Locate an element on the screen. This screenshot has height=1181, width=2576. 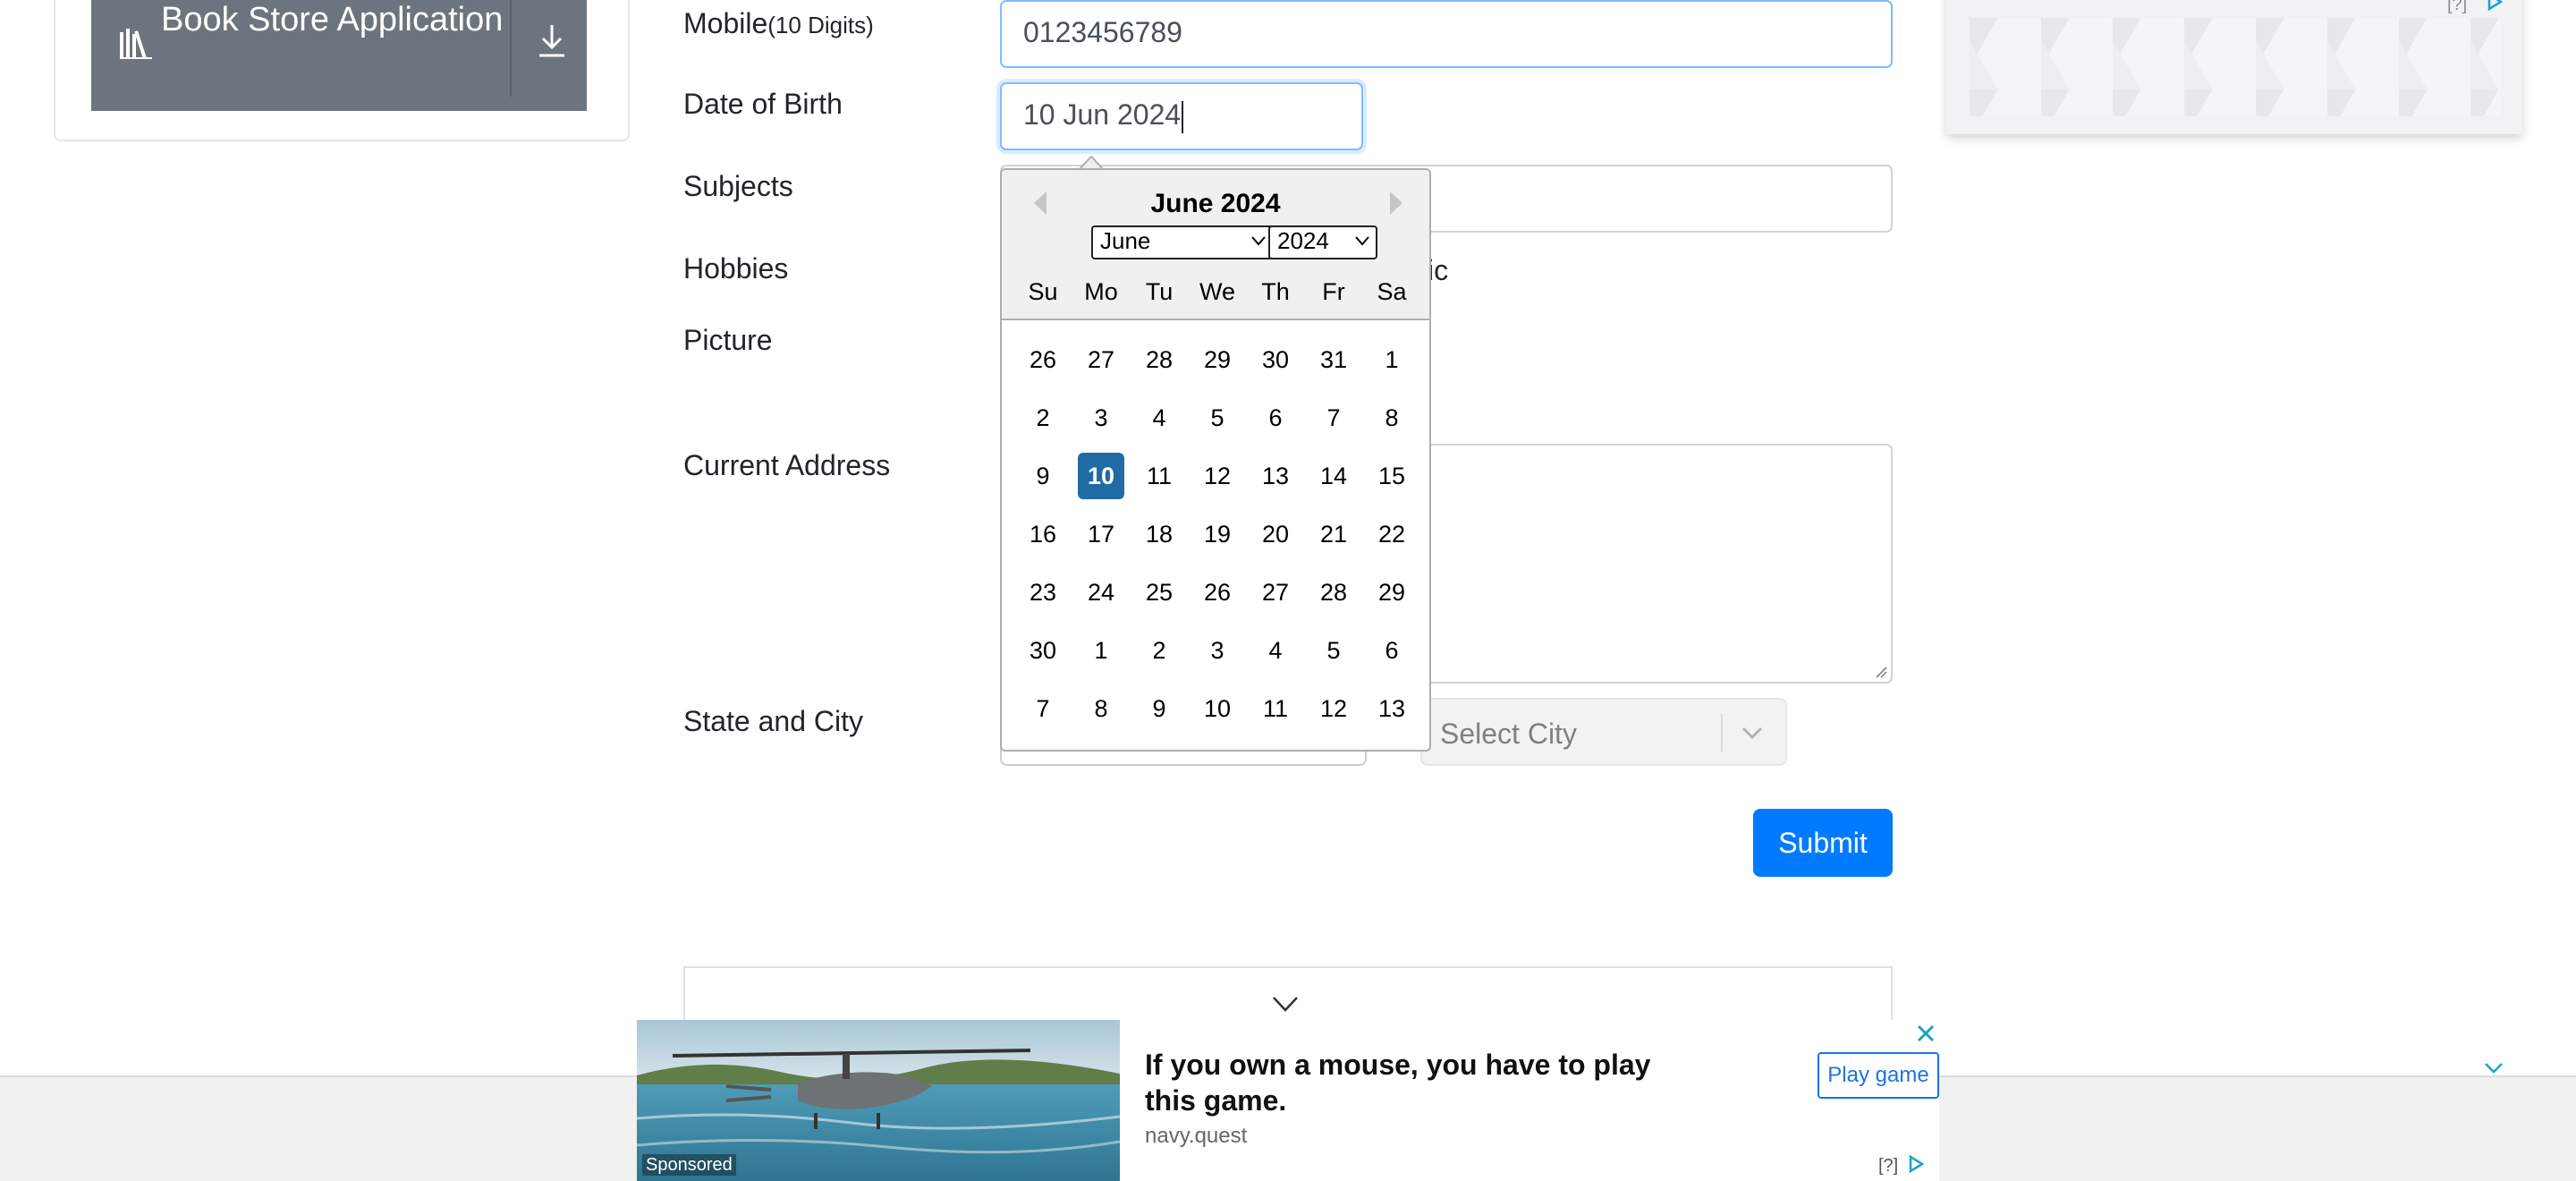
mobile-label: Mobile(10 Digits) is located at coordinates (778, 23).